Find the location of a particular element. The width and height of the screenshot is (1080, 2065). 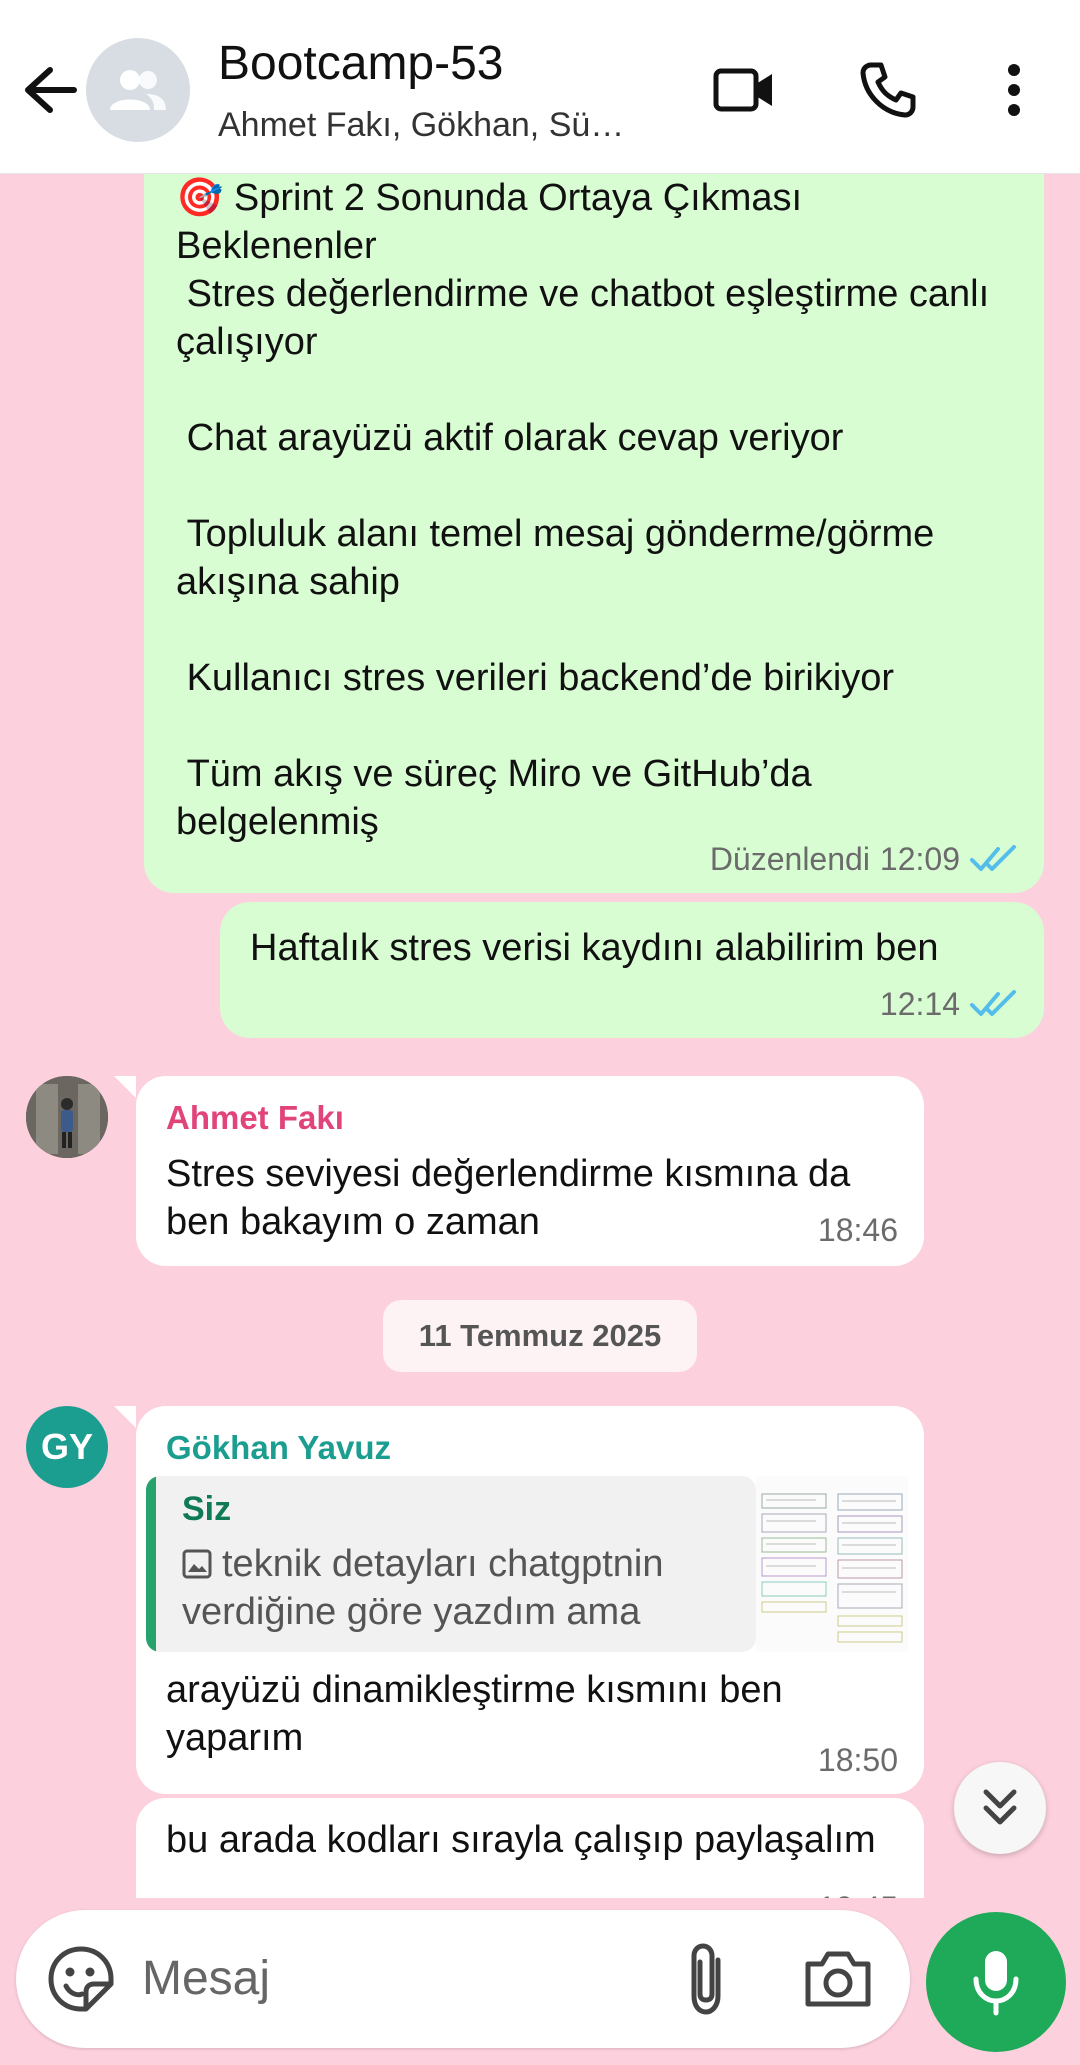

sender-avatar is located at coordinates (67, 1117).